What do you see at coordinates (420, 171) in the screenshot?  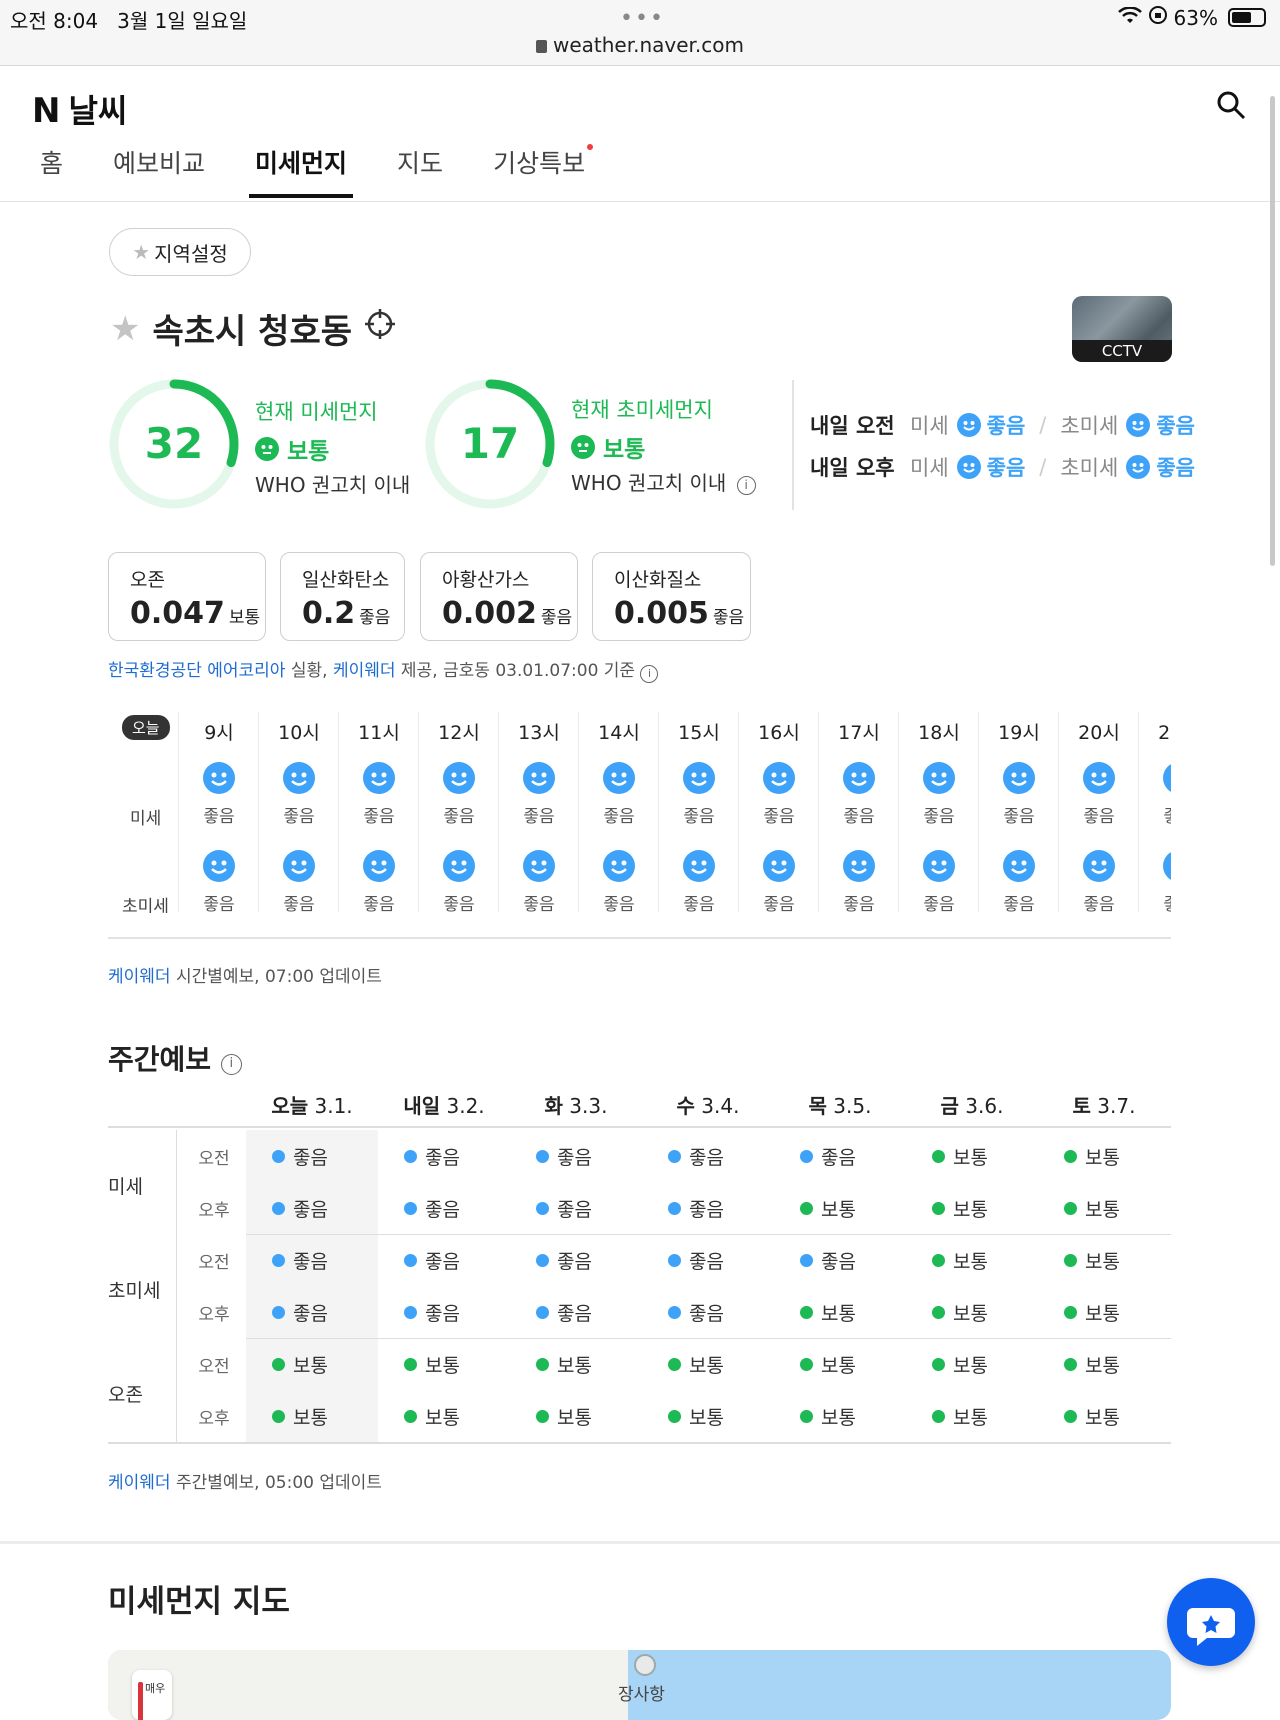 I see `tab-map: 지도` at bounding box center [420, 171].